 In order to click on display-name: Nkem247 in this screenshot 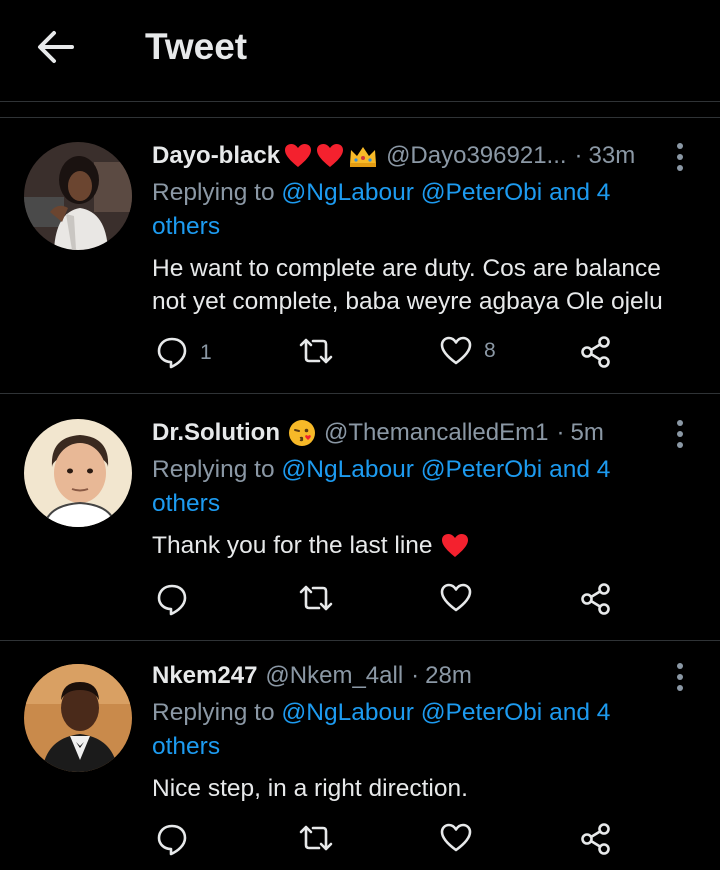, I will do `click(204, 676)`.